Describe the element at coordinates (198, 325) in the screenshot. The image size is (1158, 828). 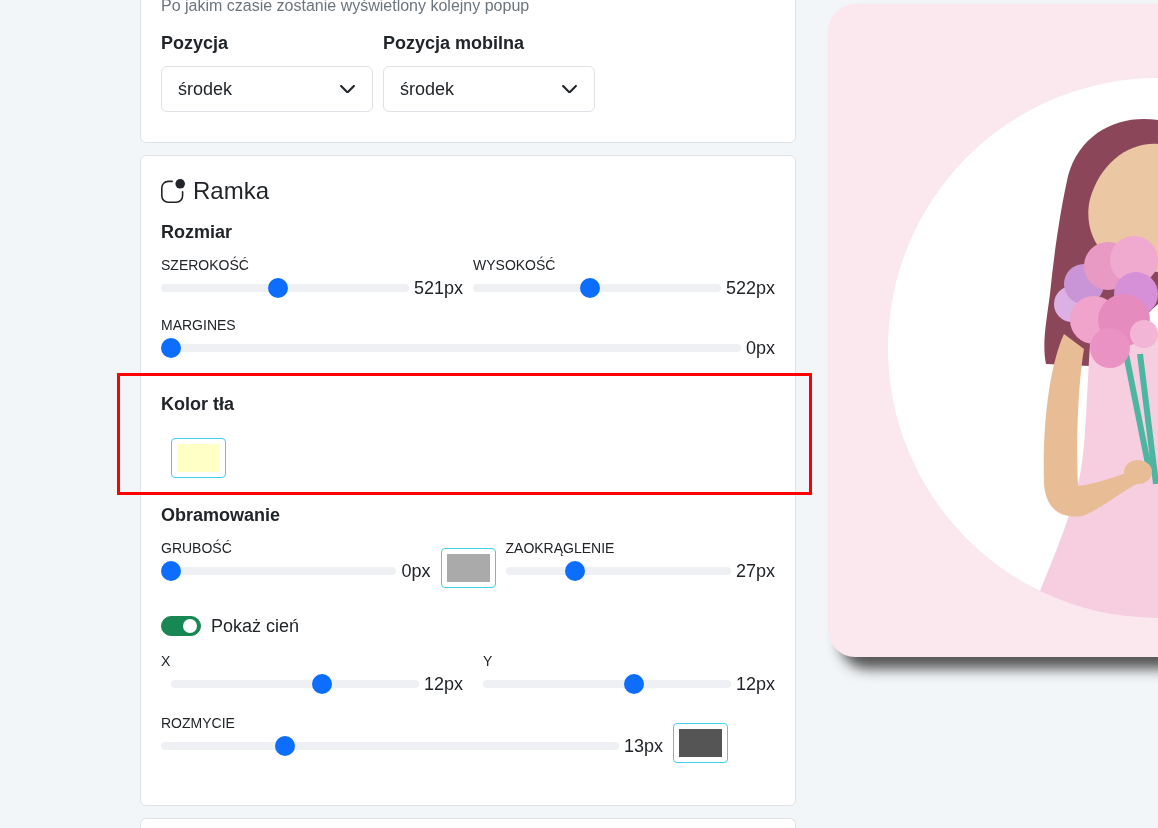
I see `slider-label: MARGINES` at that location.